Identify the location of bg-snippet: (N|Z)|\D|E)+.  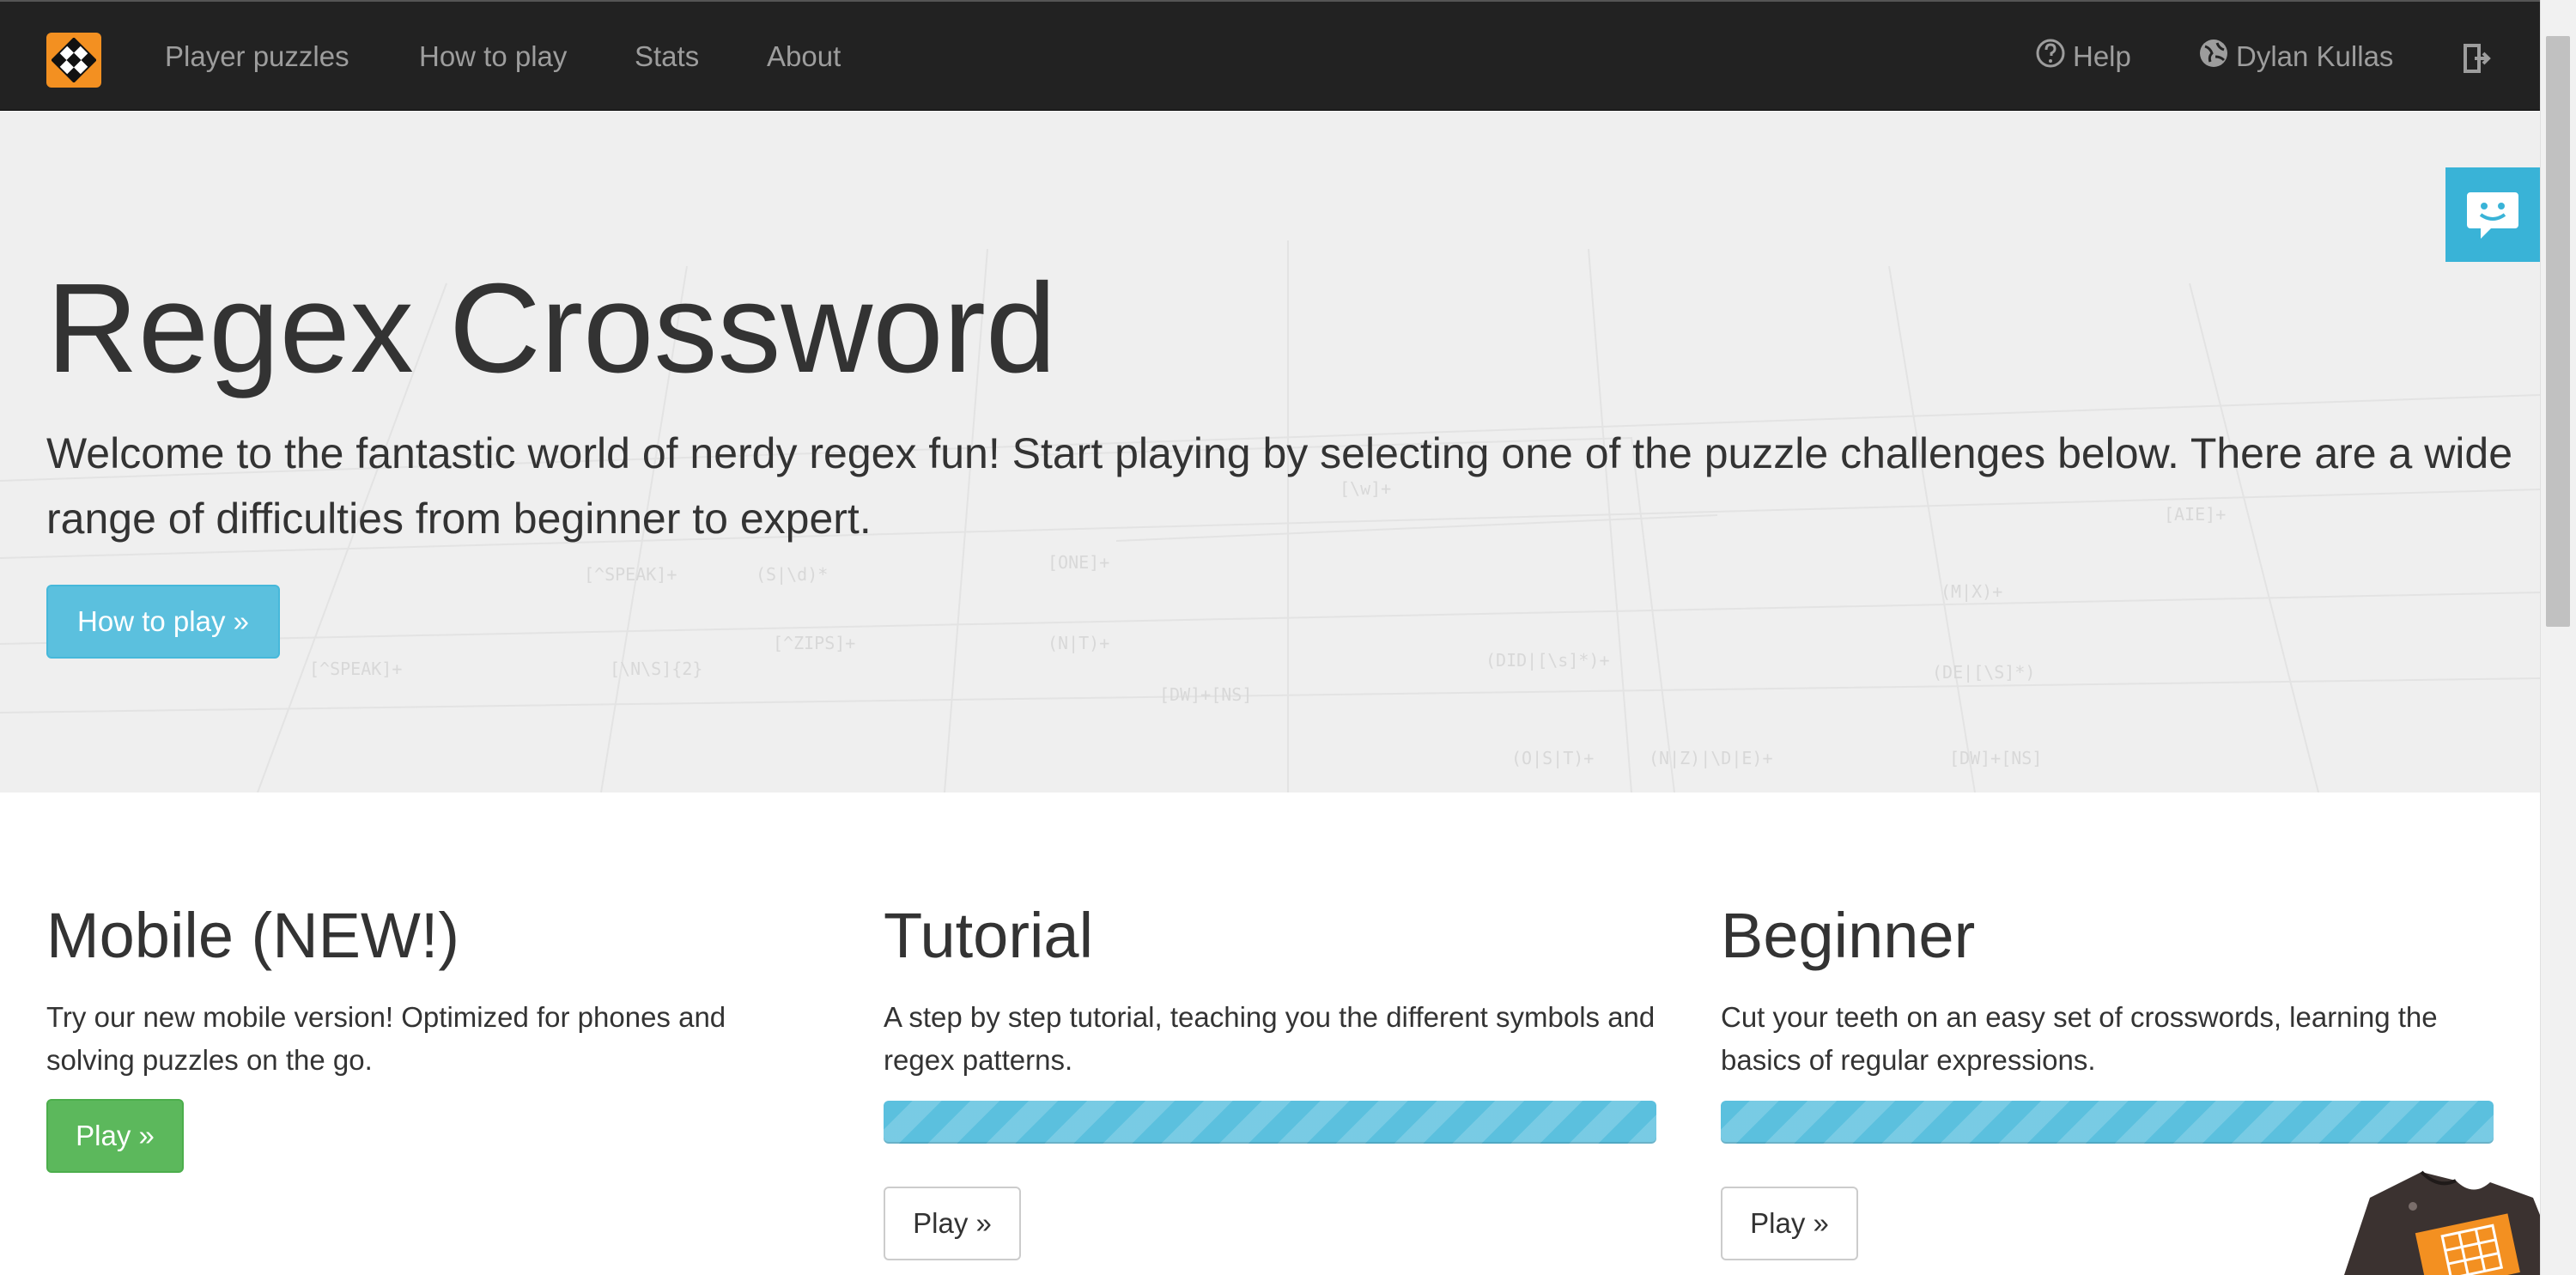
(1711, 758).